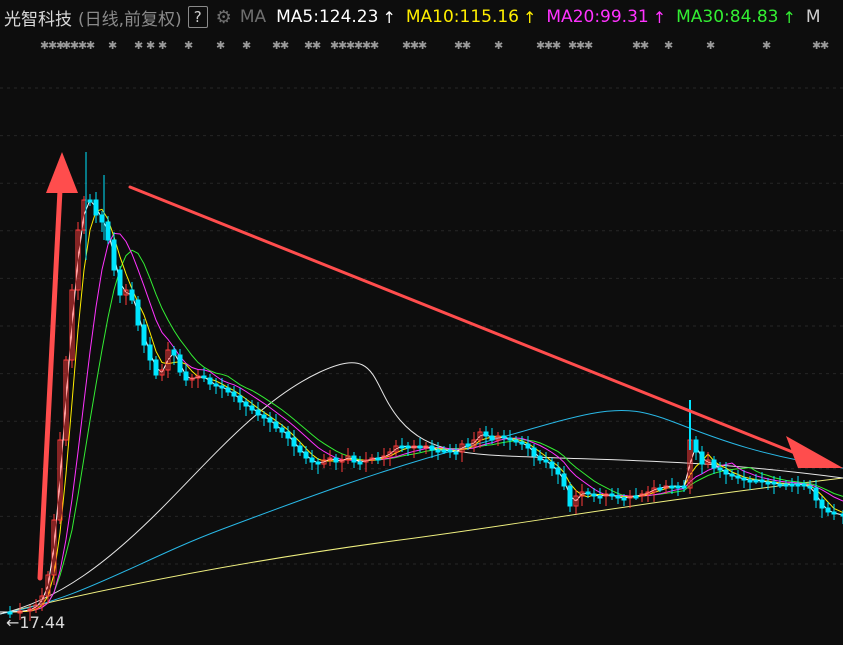 The width and height of the screenshot is (843, 645). I want to click on low-price-label: ←17.44, so click(36, 622).